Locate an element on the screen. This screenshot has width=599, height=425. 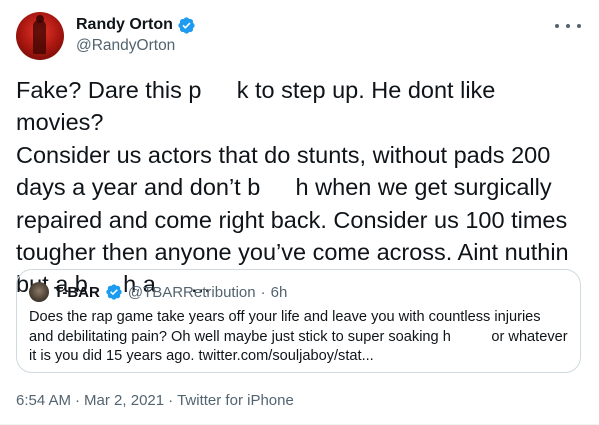
tweet-header: Randy Orton @RandyOrton is located at coordinates (299, 36).